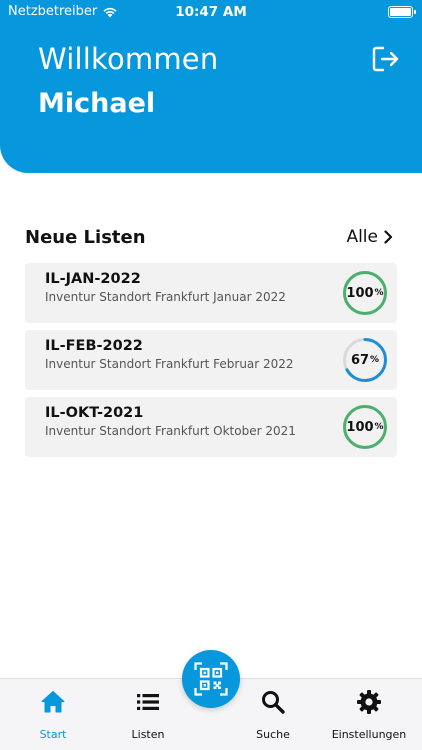 The width and height of the screenshot is (422, 750). I want to click on battery-icon, so click(402, 12).